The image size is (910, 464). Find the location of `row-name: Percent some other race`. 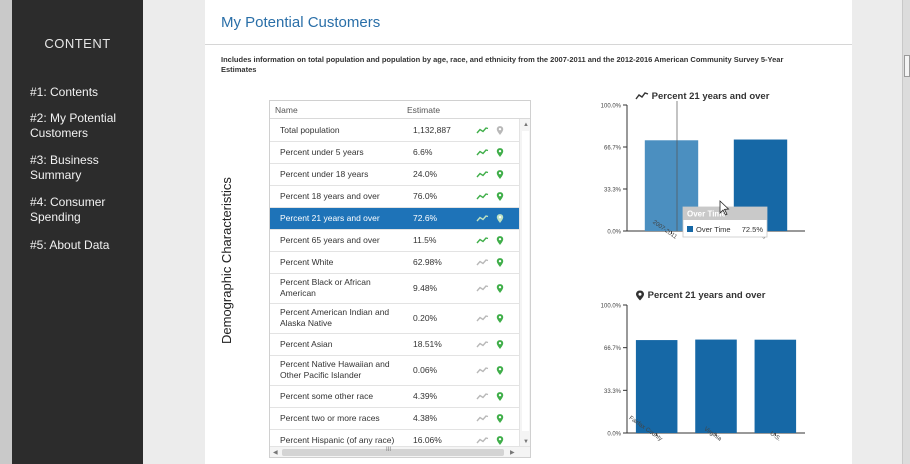

row-name: Percent some other race is located at coordinates (327, 396).